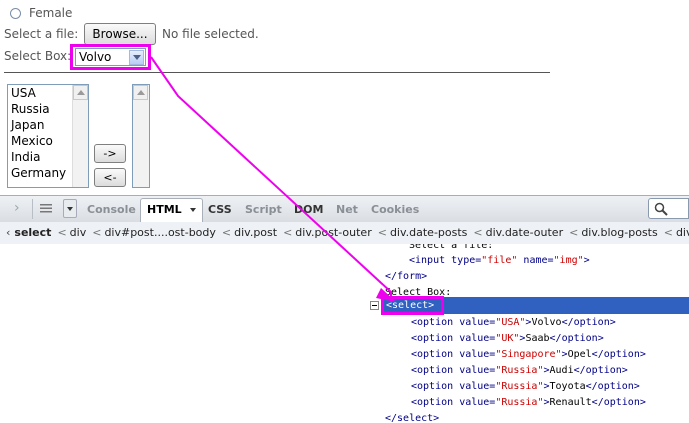 The width and height of the screenshot is (689, 423). I want to click on annotation-arrowhead, so click(386, 295).